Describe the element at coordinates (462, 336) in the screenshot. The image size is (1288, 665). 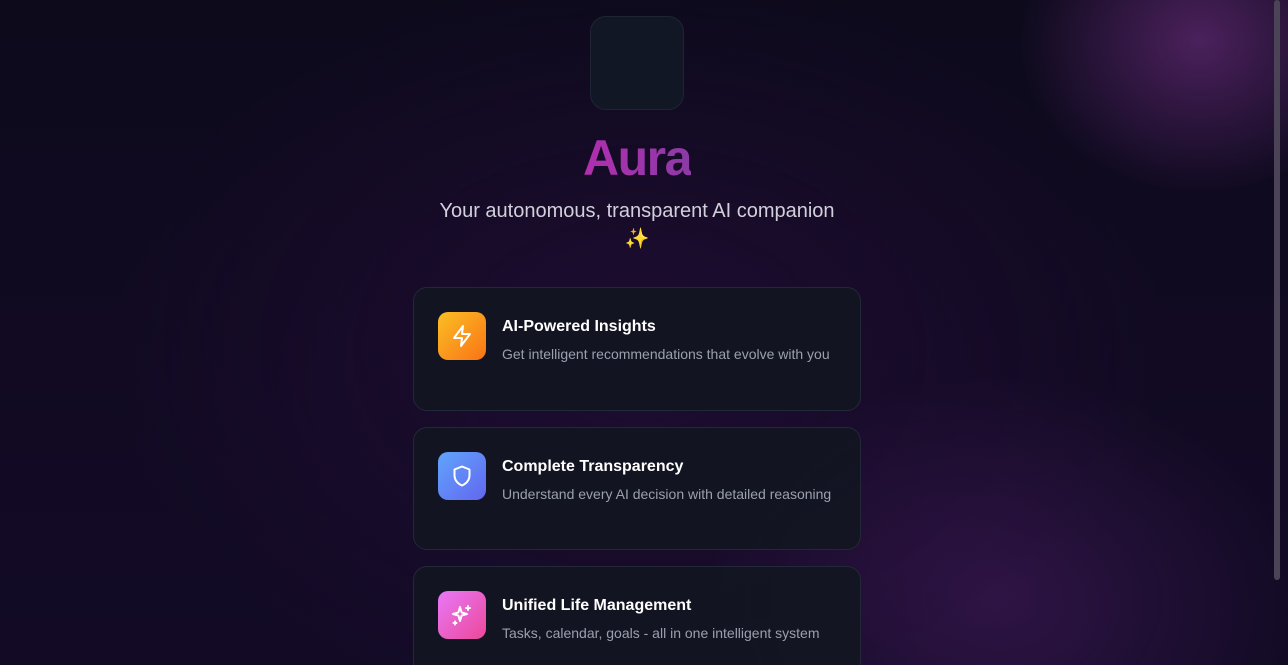
I see `lightning-icon` at that location.